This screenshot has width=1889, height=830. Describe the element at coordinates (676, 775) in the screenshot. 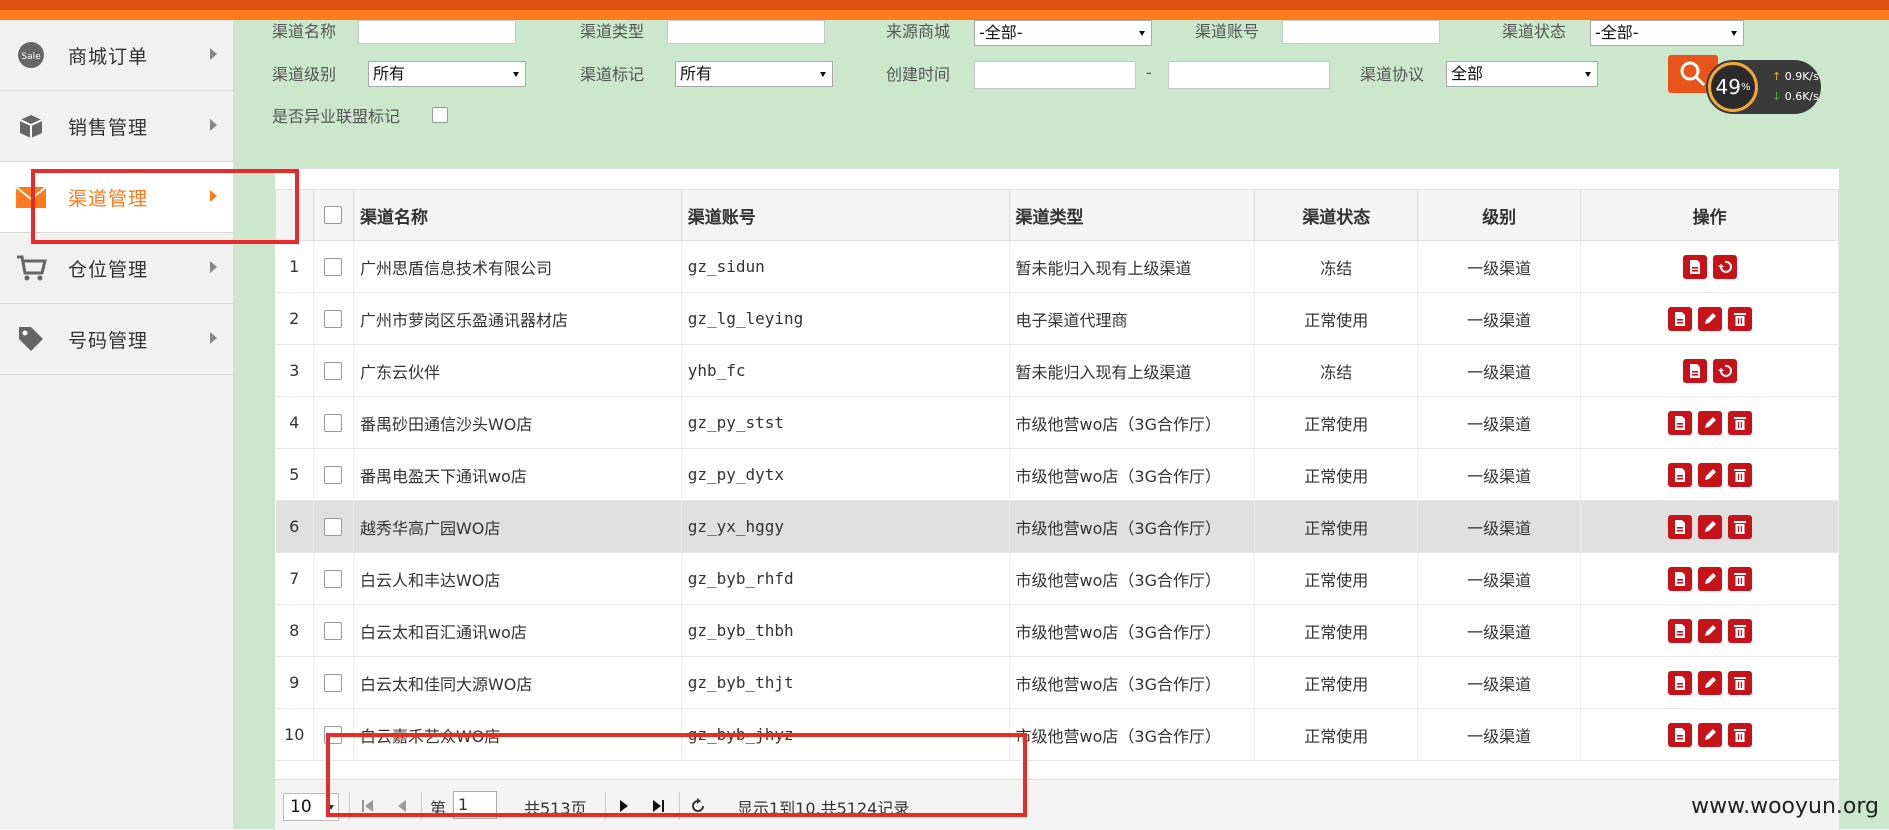

I see `annotation-box-pagination` at that location.